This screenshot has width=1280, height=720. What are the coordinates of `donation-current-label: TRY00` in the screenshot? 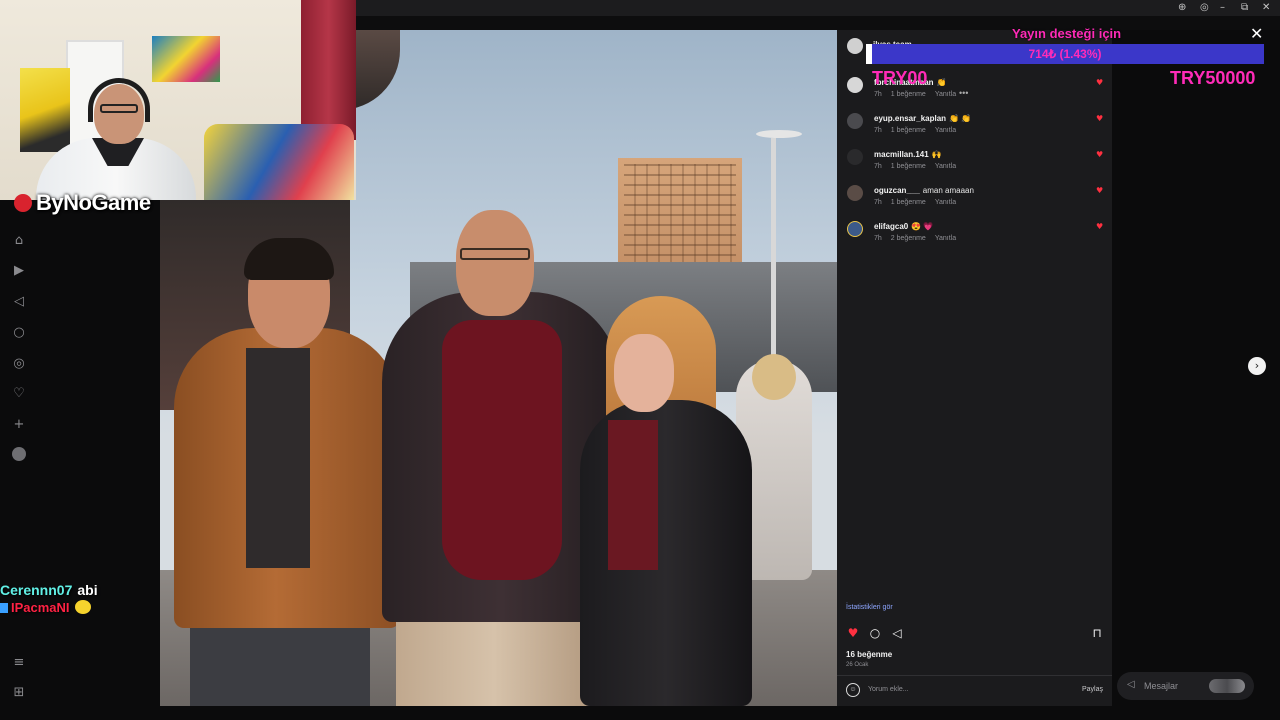 It's located at (900, 78).